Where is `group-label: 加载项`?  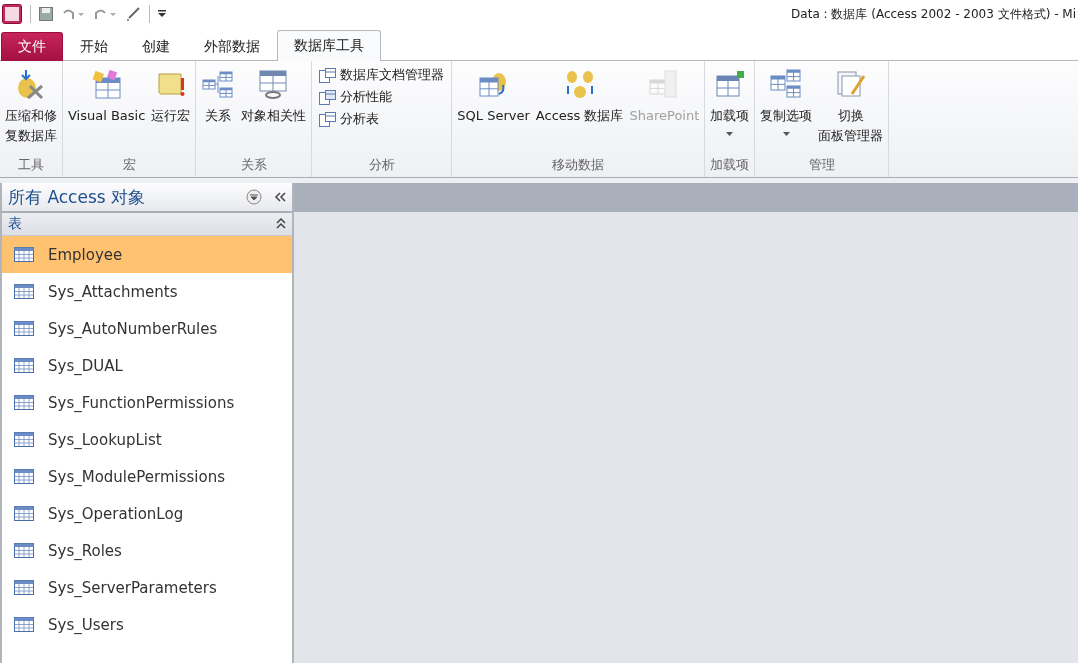 group-label: 加载项 is located at coordinates (730, 165).